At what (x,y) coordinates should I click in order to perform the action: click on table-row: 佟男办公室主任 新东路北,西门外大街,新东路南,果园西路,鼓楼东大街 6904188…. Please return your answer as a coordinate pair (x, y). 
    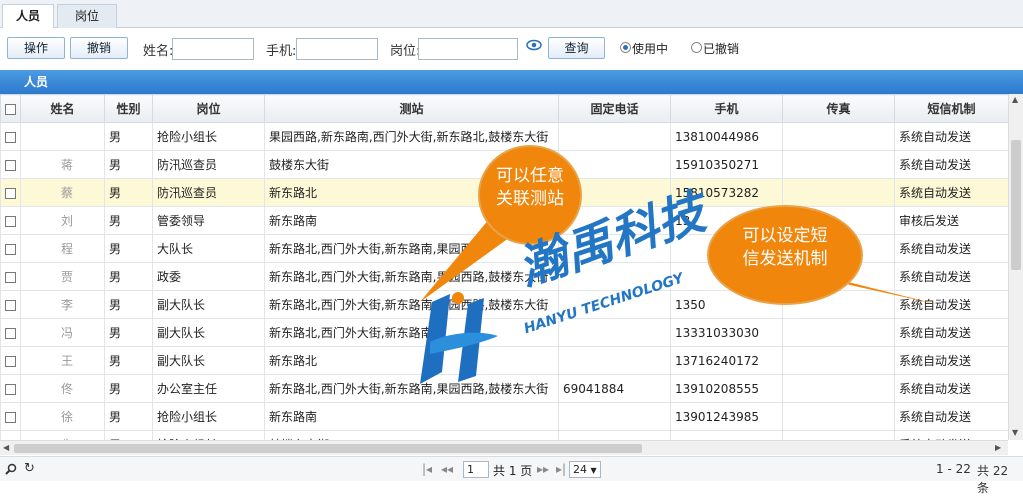
    Looking at the image, I should click on (504, 388).